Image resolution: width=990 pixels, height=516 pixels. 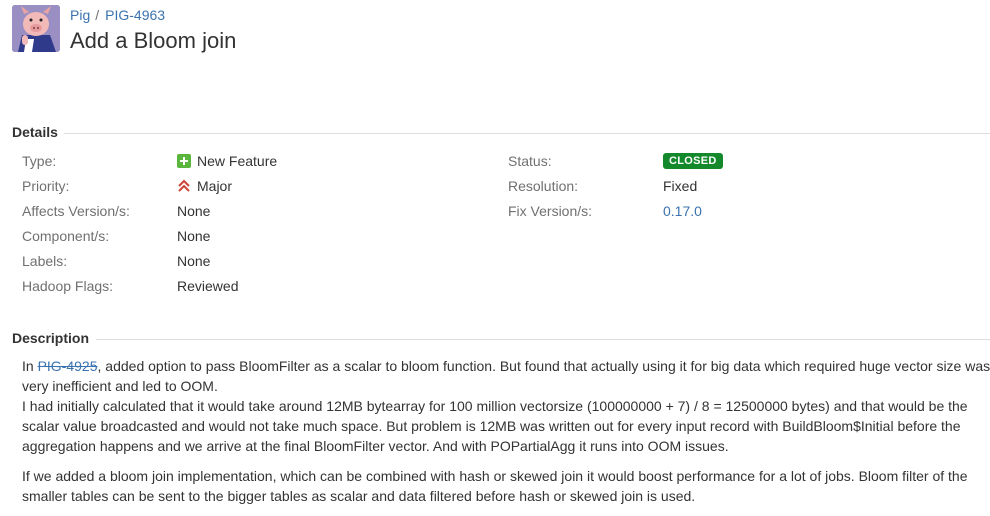 I want to click on breadcrumb: Pig / PIG-4963, so click(x=117, y=15).